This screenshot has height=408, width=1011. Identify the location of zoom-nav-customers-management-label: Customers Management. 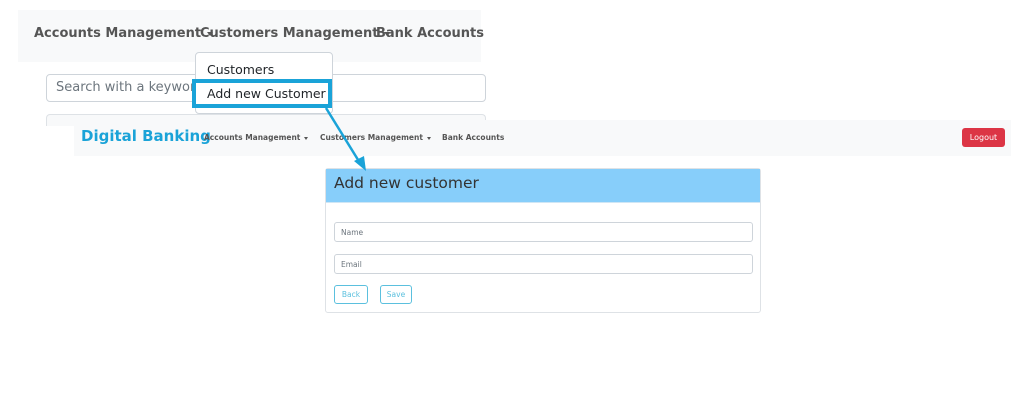
(289, 33).